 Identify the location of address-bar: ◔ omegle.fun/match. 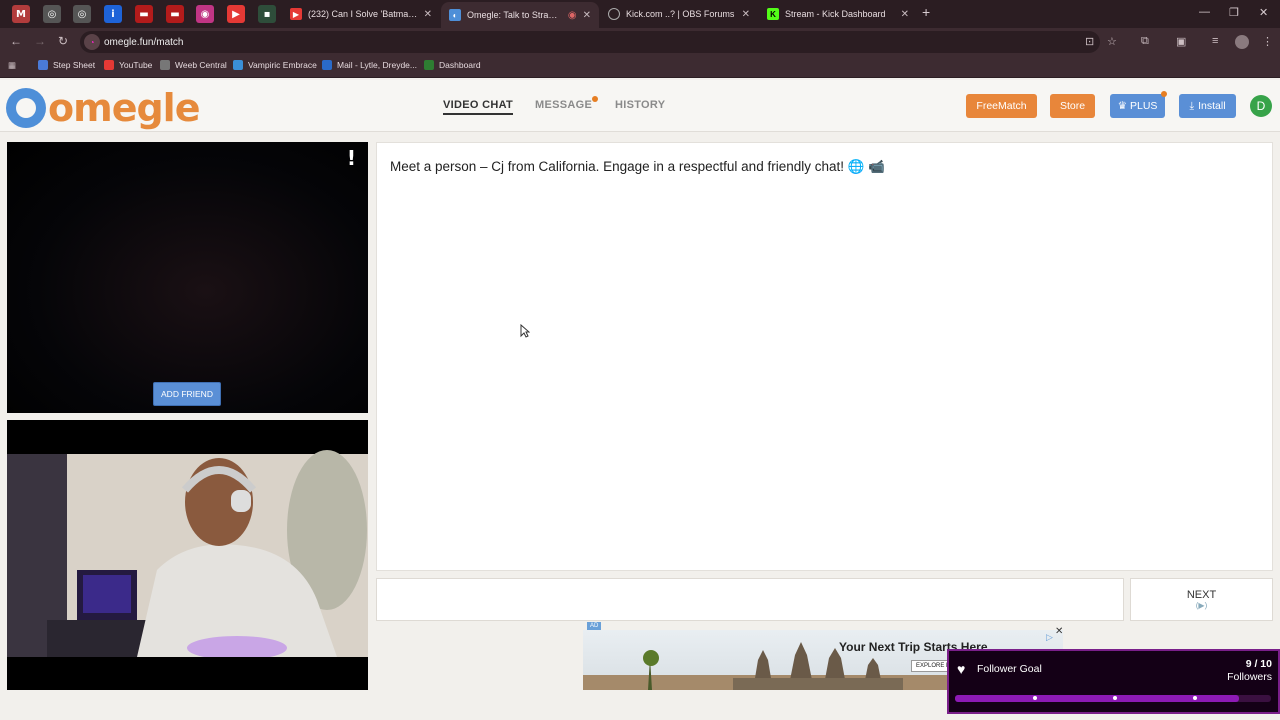
(590, 42).